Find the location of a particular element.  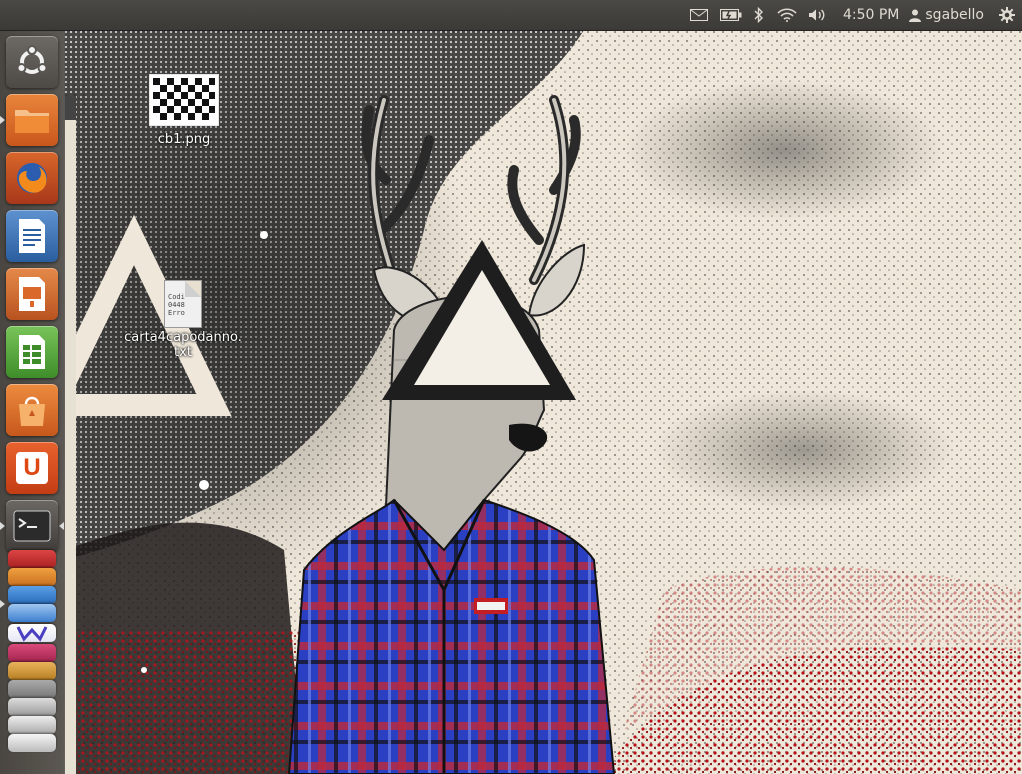

image-file-icon is located at coordinates (184, 100).